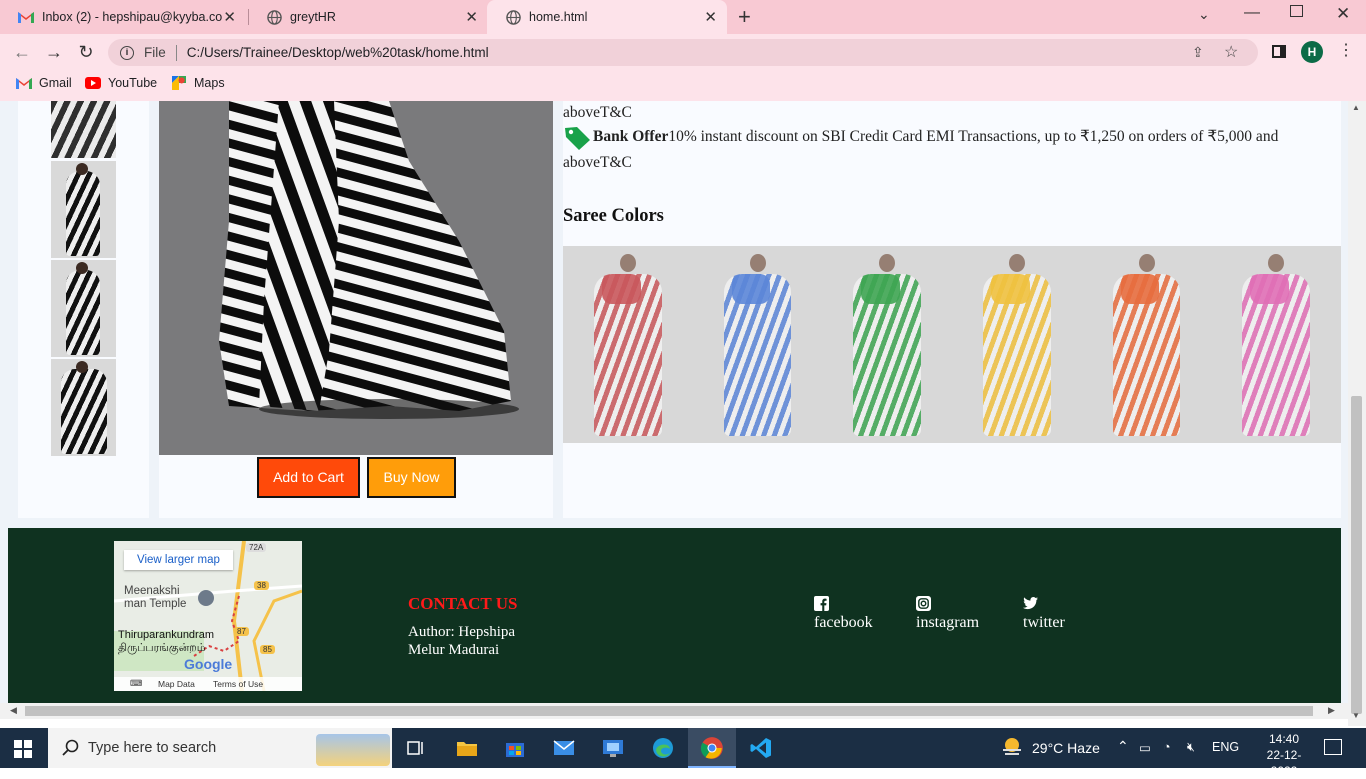  I want to click on microsoft-store-icon, so click(515, 748).